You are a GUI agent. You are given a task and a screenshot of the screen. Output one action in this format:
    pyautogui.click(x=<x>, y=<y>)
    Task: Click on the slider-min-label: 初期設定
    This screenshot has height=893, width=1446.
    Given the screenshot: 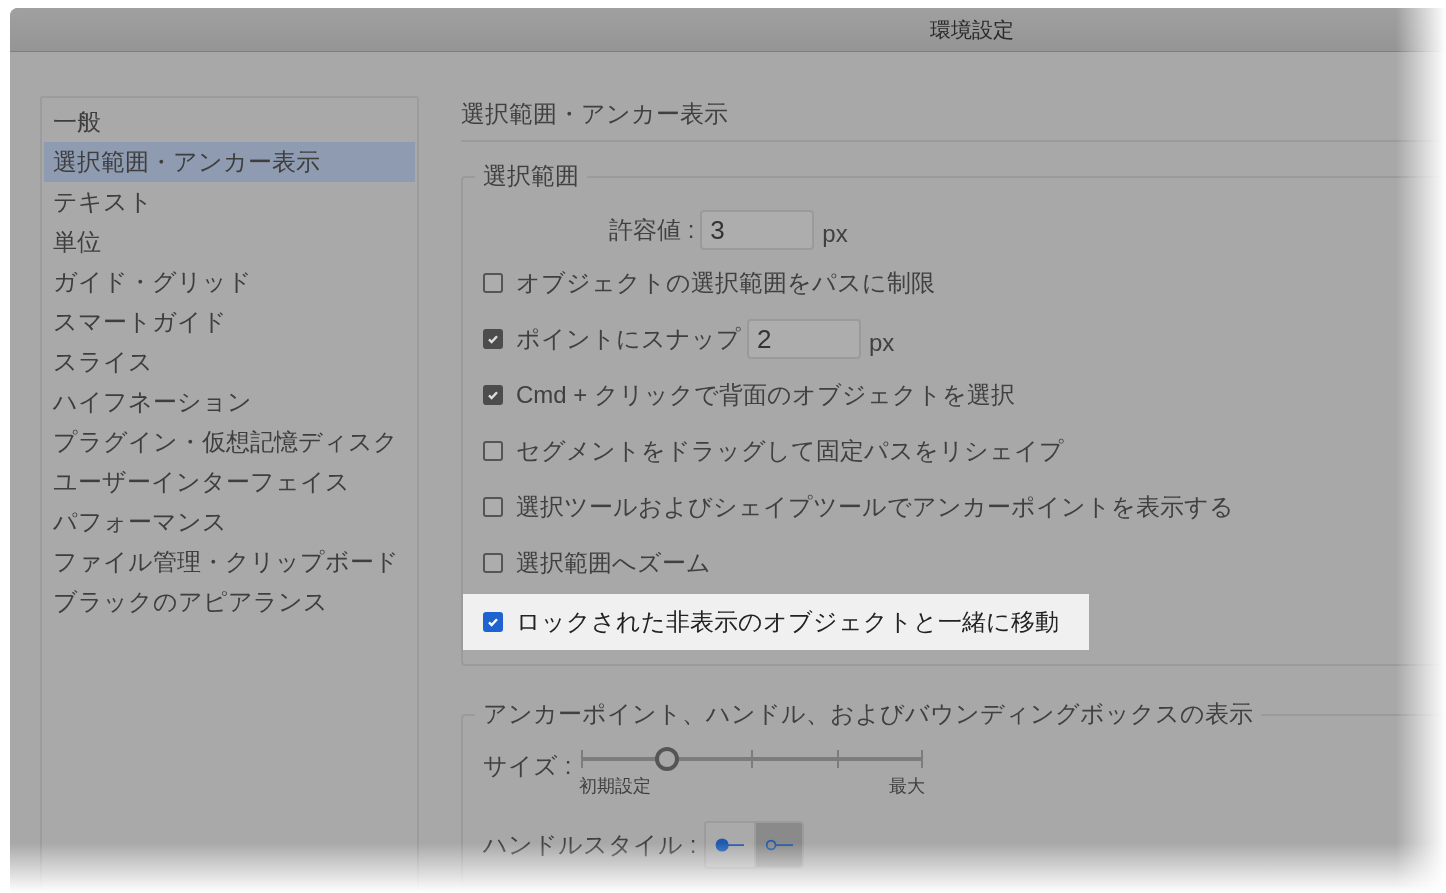 What is the action you would take?
    pyautogui.click(x=615, y=786)
    